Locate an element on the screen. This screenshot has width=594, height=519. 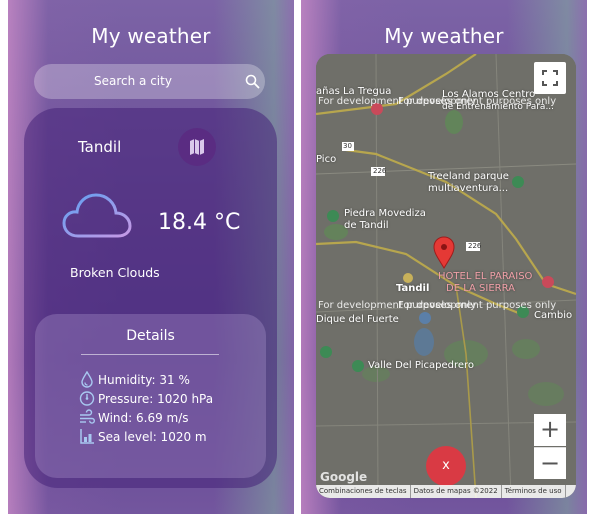
search-input: Search a city is located at coordinates (149, 81).